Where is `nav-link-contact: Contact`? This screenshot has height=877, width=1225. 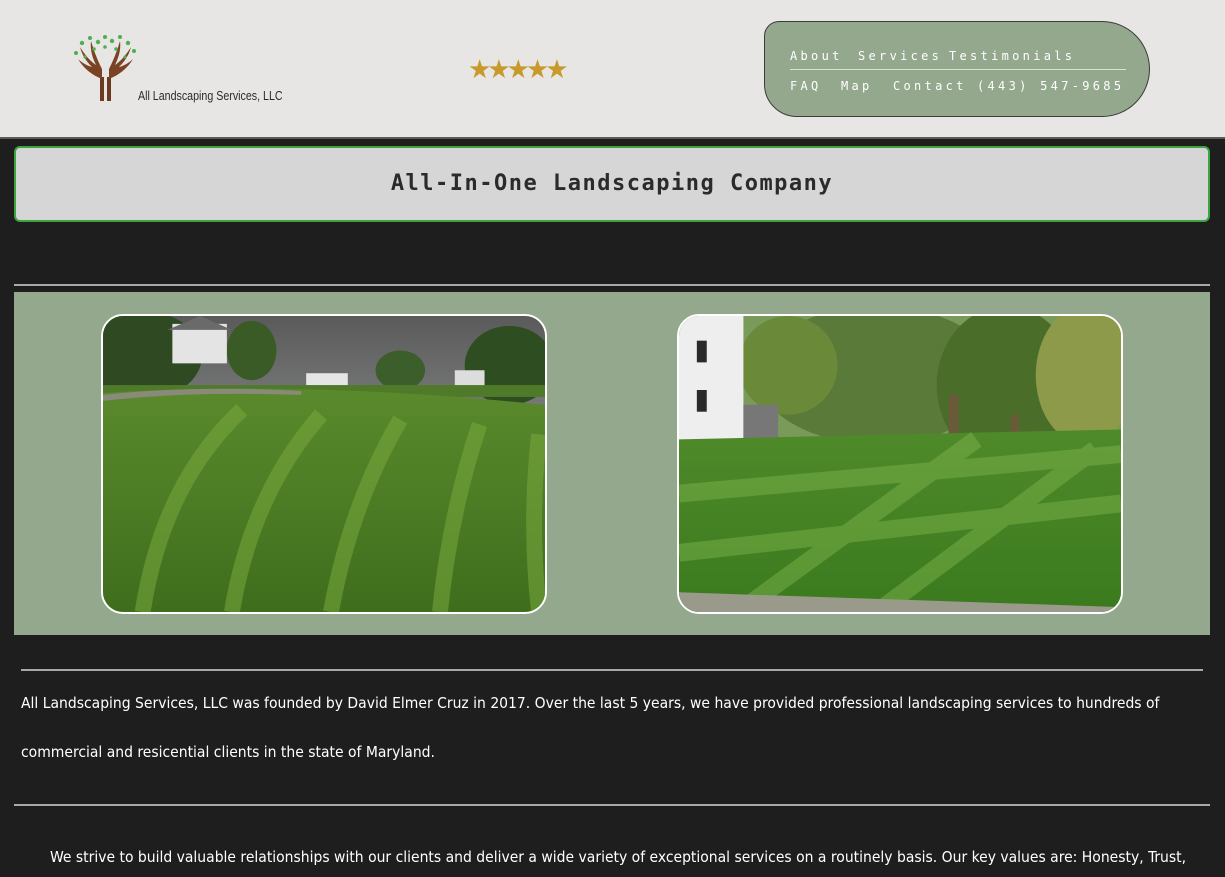 nav-link-contact: Contact is located at coordinates (930, 86).